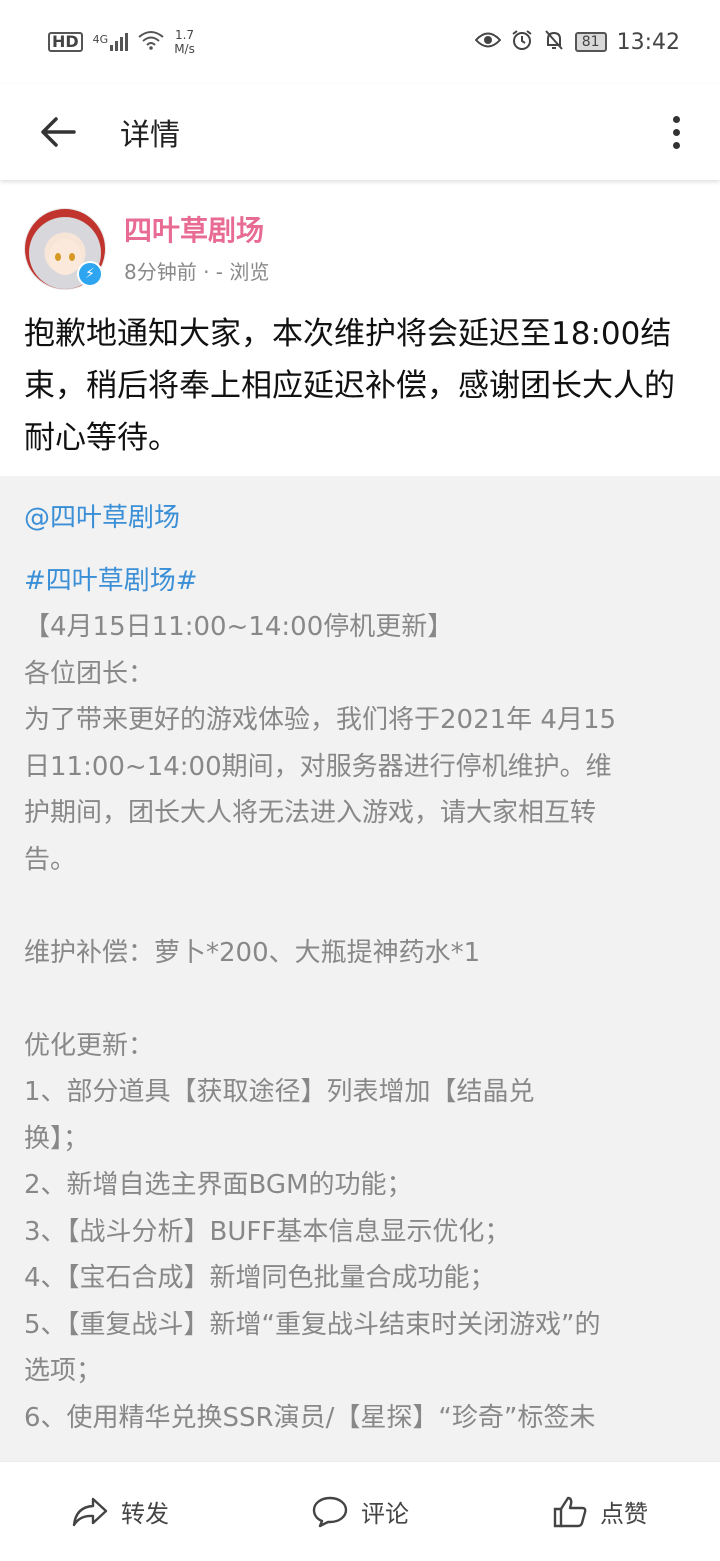 This screenshot has width=720, height=1561. What do you see at coordinates (260, 1278) in the screenshot?
I see `repost-line: 4、【宝石合成】新增同色批量合成功能；` at bounding box center [260, 1278].